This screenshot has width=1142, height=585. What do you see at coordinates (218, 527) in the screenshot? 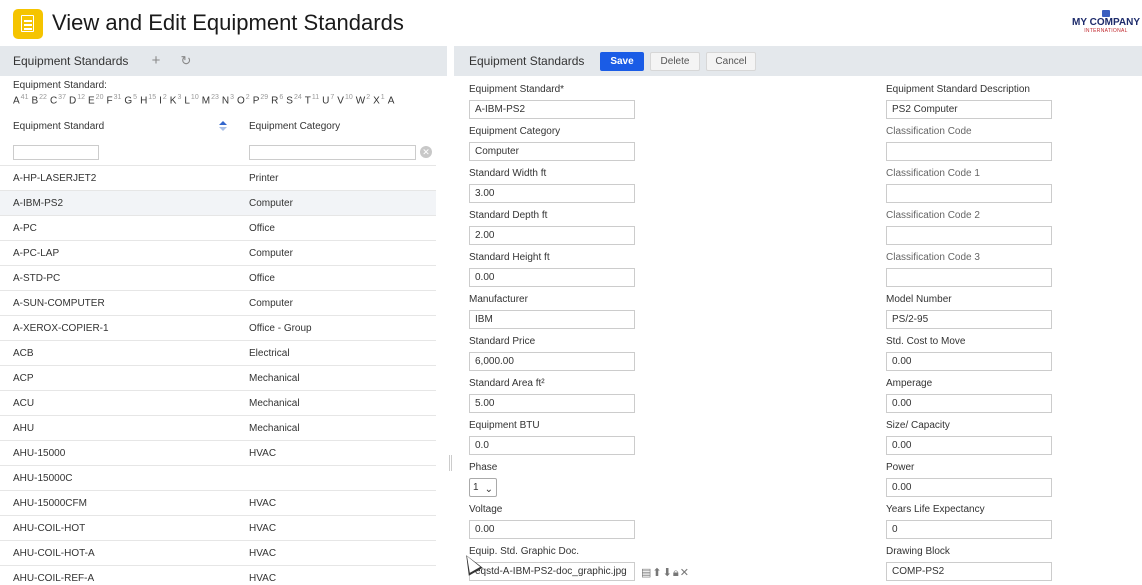
I see `table-row: AHU-COIL-HOT HVAC` at bounding box center [218, 527].